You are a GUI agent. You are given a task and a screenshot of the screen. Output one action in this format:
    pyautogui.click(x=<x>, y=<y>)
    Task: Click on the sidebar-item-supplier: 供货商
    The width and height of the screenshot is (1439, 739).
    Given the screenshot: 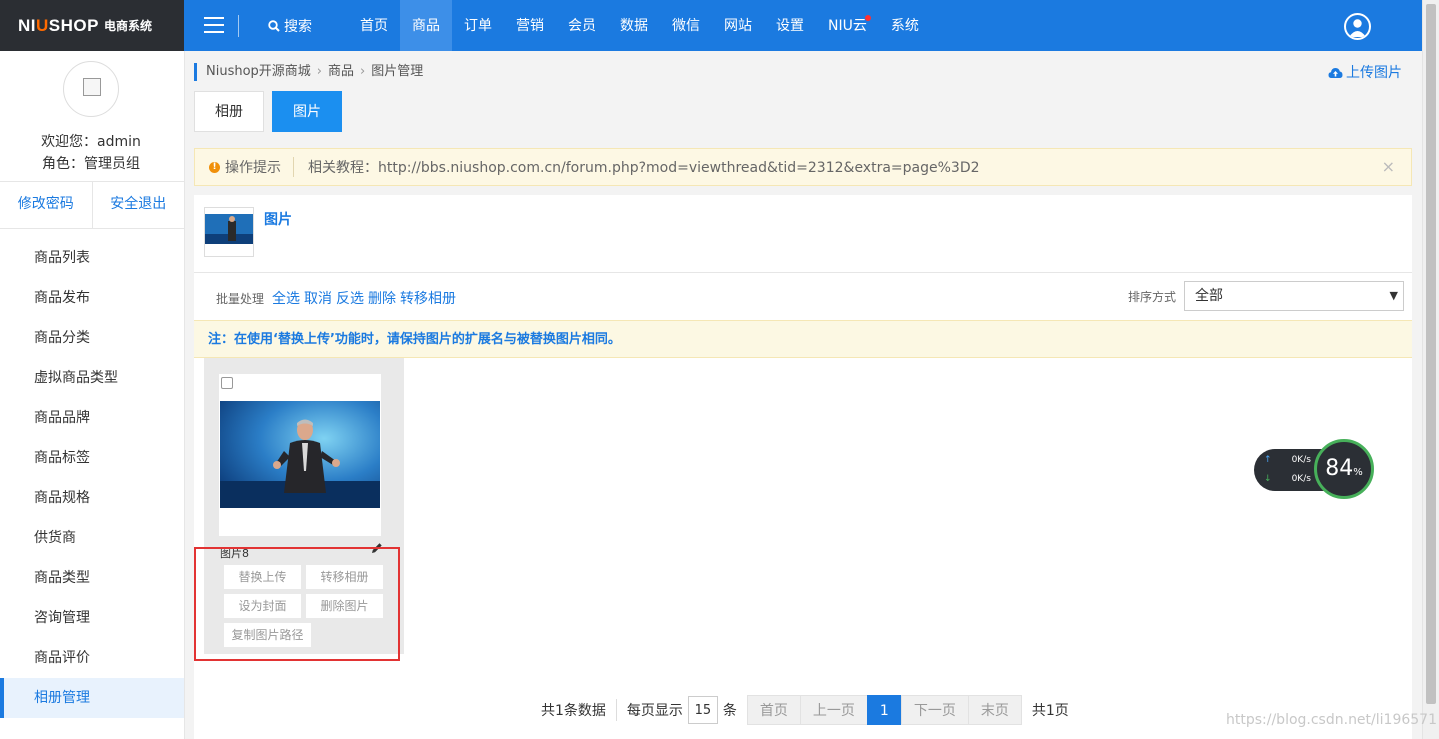 What is the action you would take?
    pyautogui.click(x=92, y=538)
    